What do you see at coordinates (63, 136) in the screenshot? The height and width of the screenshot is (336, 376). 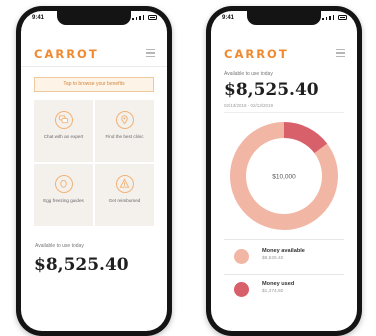 I see `tile-label: Chat with an expert` at bounding box center [63, 136].